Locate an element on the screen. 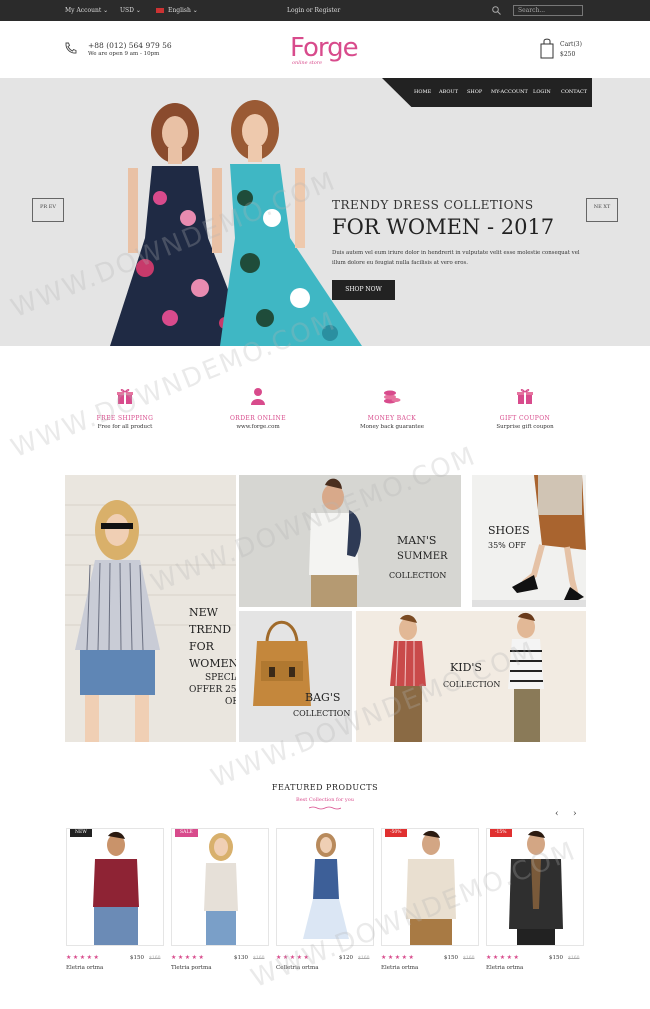 The width and height of the screenshot is (650, 1009). my-account-dropdown: My Account ⌄ is located at coordinates (86, 10).